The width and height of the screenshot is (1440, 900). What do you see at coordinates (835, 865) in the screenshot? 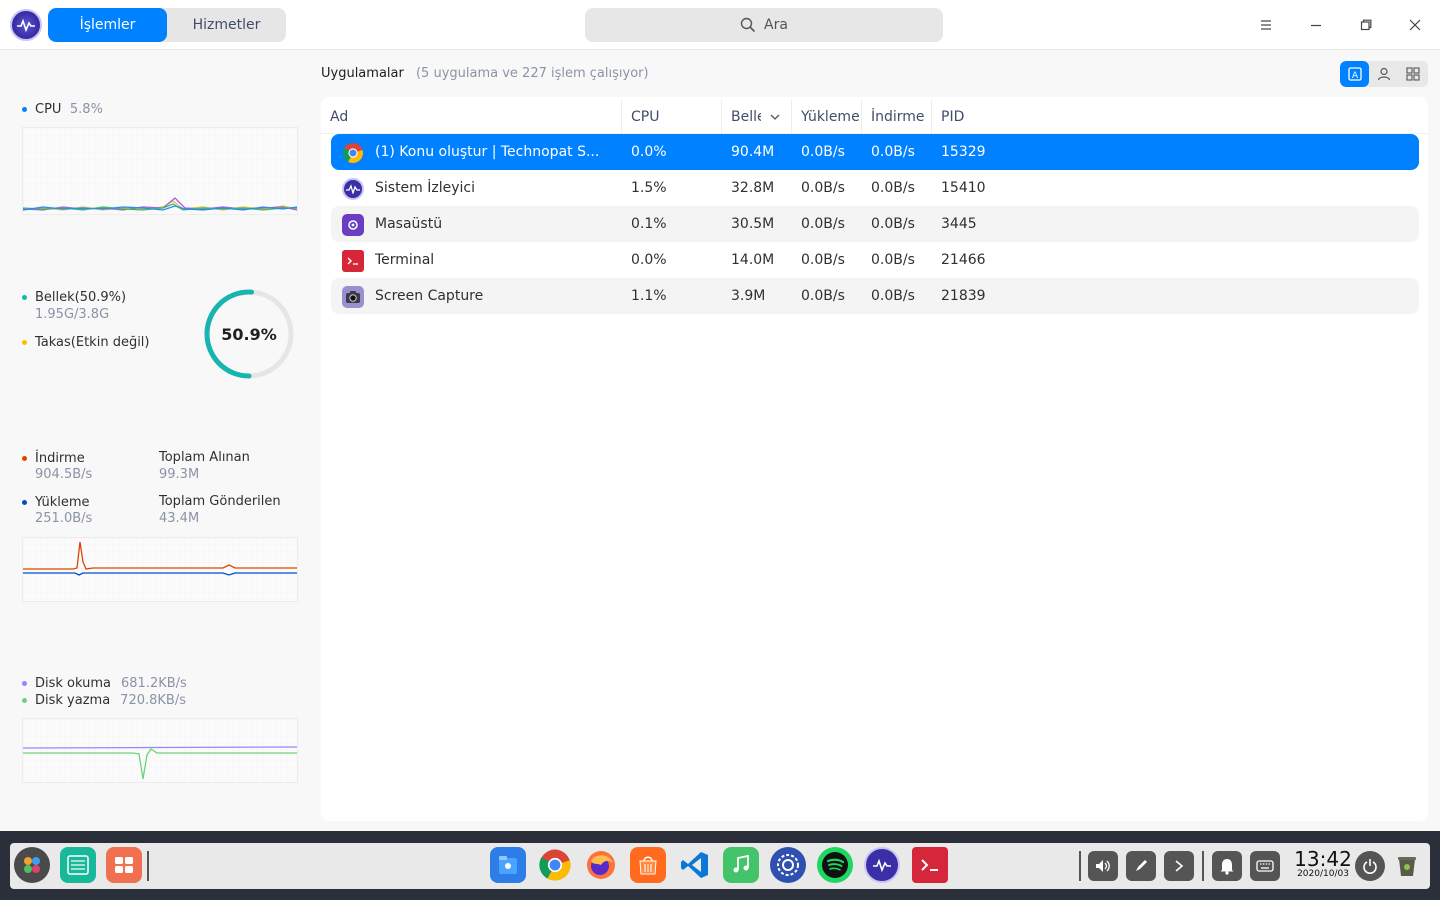
I see `spotify-icon` at bounding box center [835, 865].